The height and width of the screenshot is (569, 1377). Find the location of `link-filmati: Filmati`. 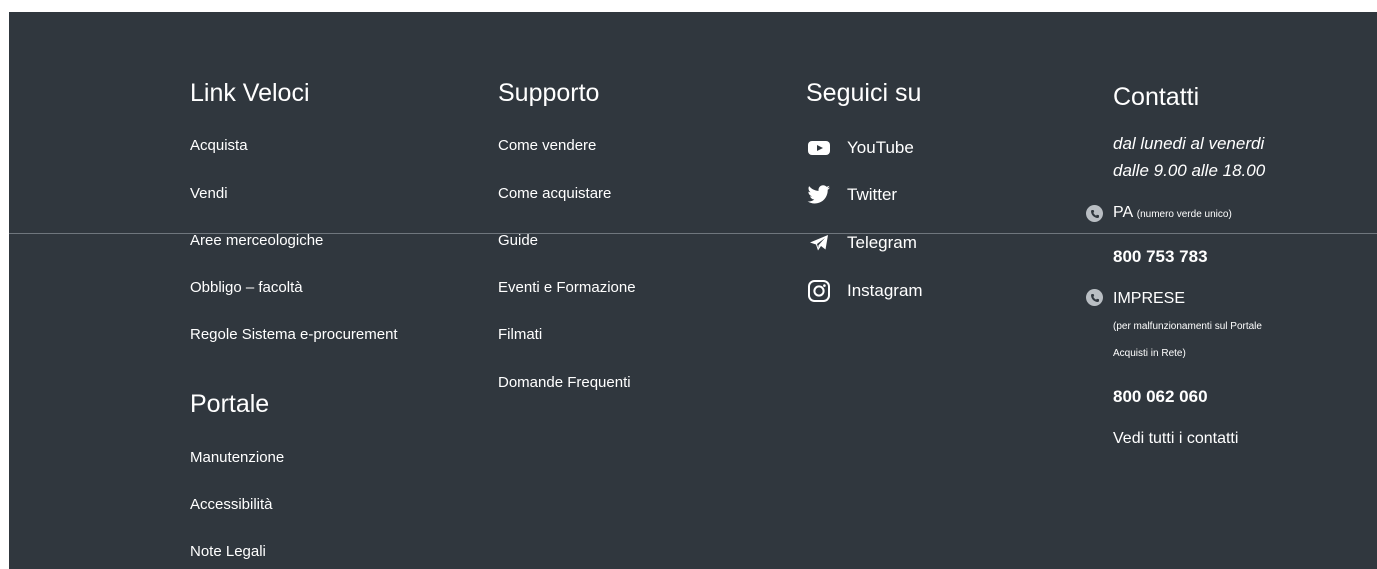

link-filmati: Filmati is located at coordinates (520, 335).